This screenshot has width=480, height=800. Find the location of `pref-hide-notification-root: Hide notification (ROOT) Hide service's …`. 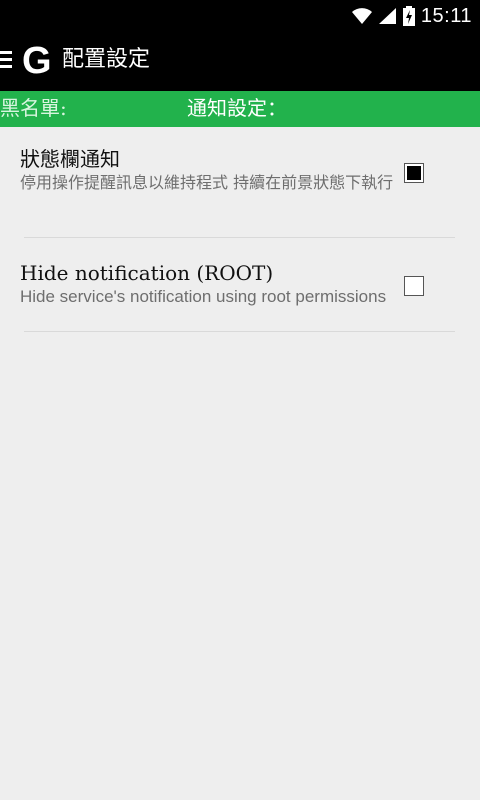

pref-hide-notification-root: Hide notification (ROOT) Hide service's … is located at coordinates (240, 283).